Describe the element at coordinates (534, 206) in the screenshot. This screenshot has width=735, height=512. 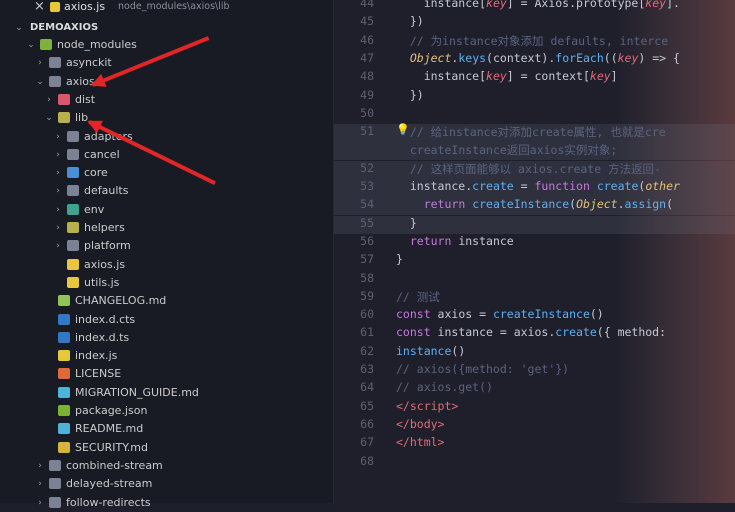
I see `code-line: 54 return createInstance(Object.assign(` at that location.